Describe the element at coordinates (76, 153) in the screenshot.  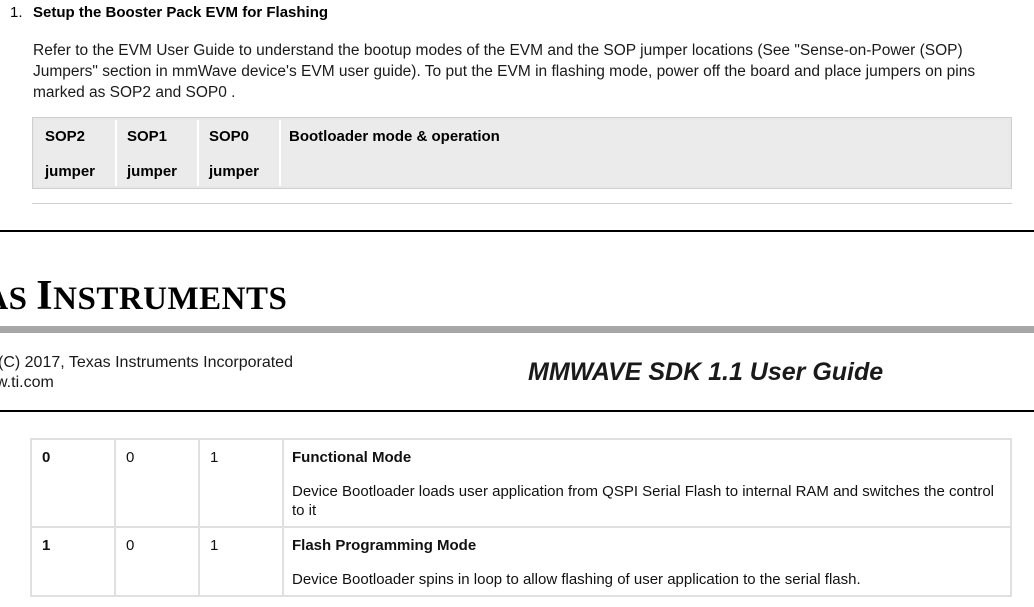
I see `header-sop2: SOP2 jumper` at that location.